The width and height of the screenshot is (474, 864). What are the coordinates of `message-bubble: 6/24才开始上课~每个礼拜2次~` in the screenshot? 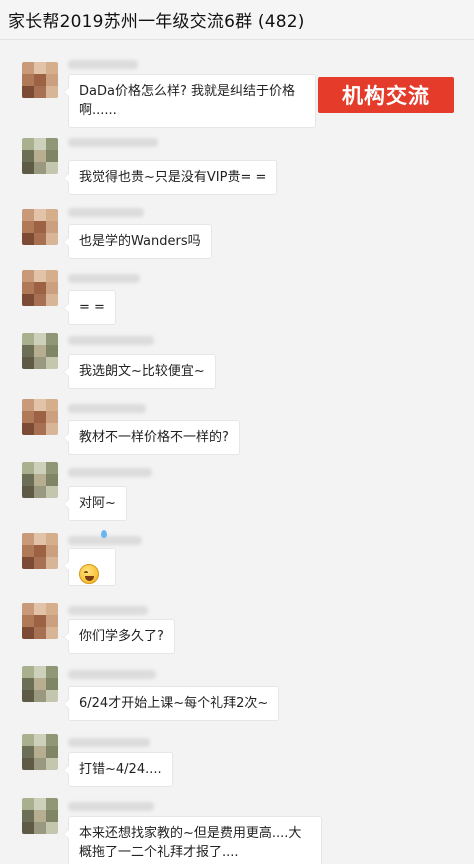 It's located at (171, 703).